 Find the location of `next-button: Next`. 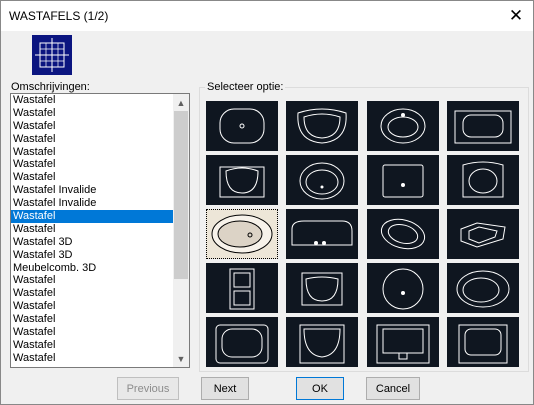

next-button: Next is located at coordinates (225, 388).